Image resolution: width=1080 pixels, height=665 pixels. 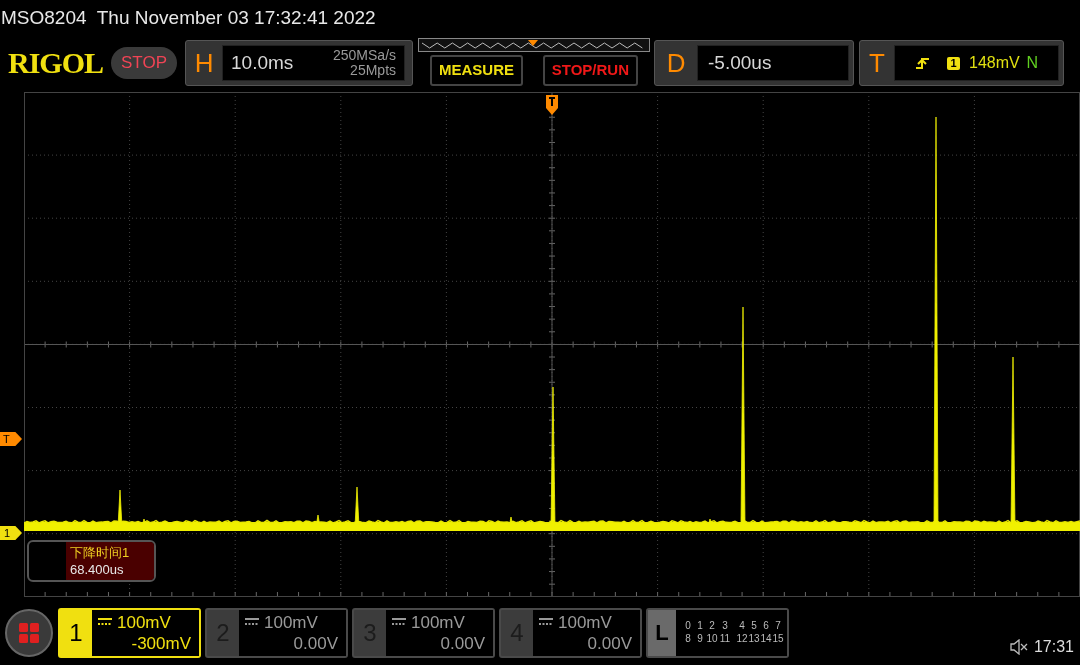 What do you see at coordinates (742, 626) in the screenshot?
I see `logic-channel-number: 4` at bounding box center [742, 626].